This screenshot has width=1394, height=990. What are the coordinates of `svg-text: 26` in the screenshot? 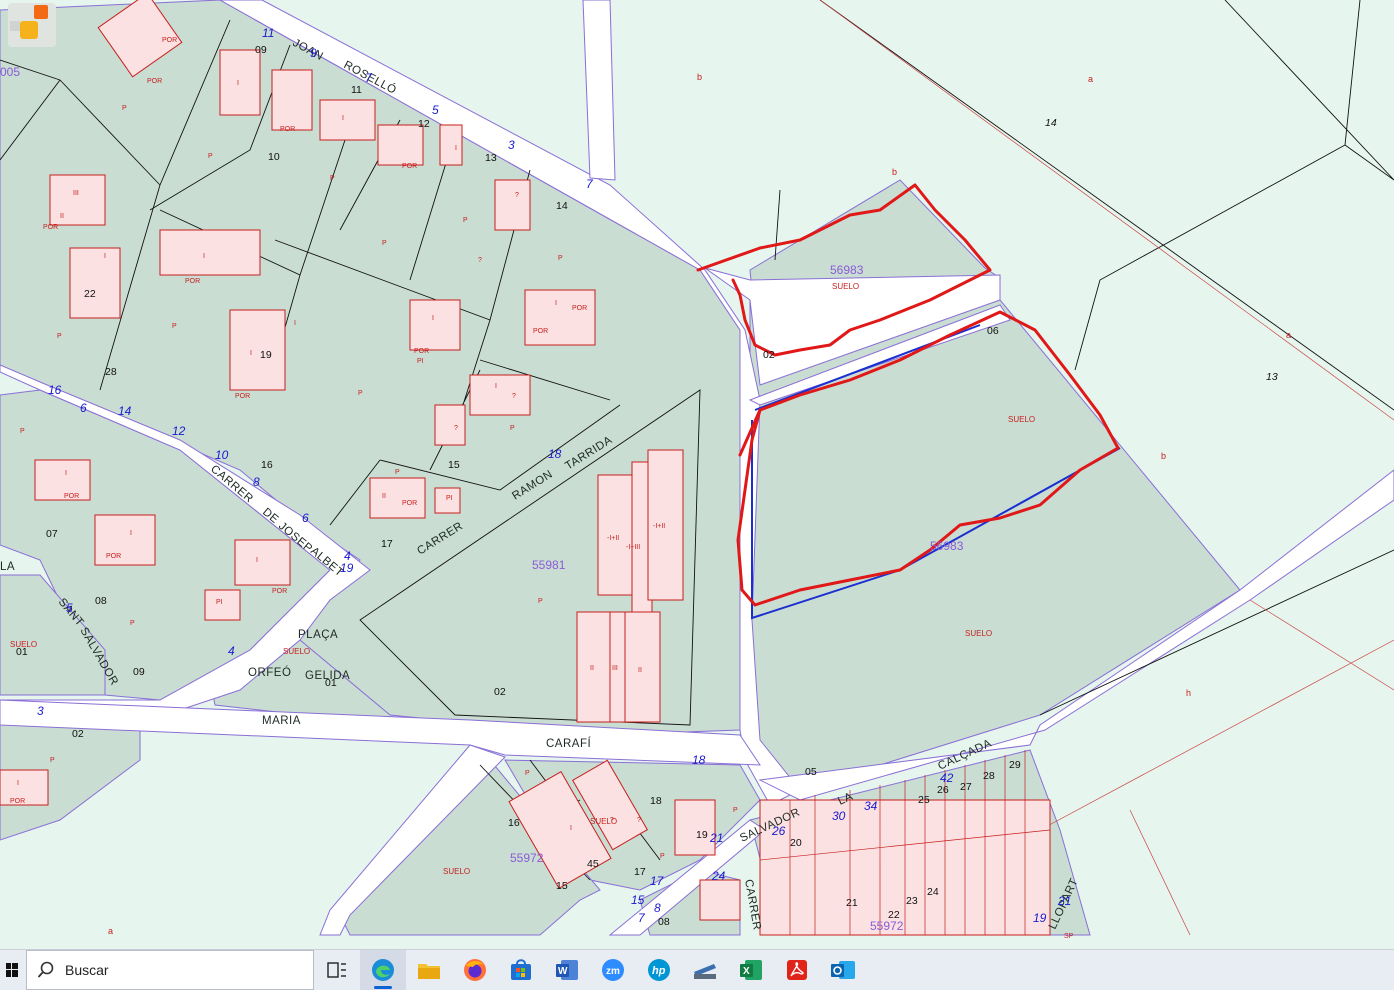 It's located at (778, 831).